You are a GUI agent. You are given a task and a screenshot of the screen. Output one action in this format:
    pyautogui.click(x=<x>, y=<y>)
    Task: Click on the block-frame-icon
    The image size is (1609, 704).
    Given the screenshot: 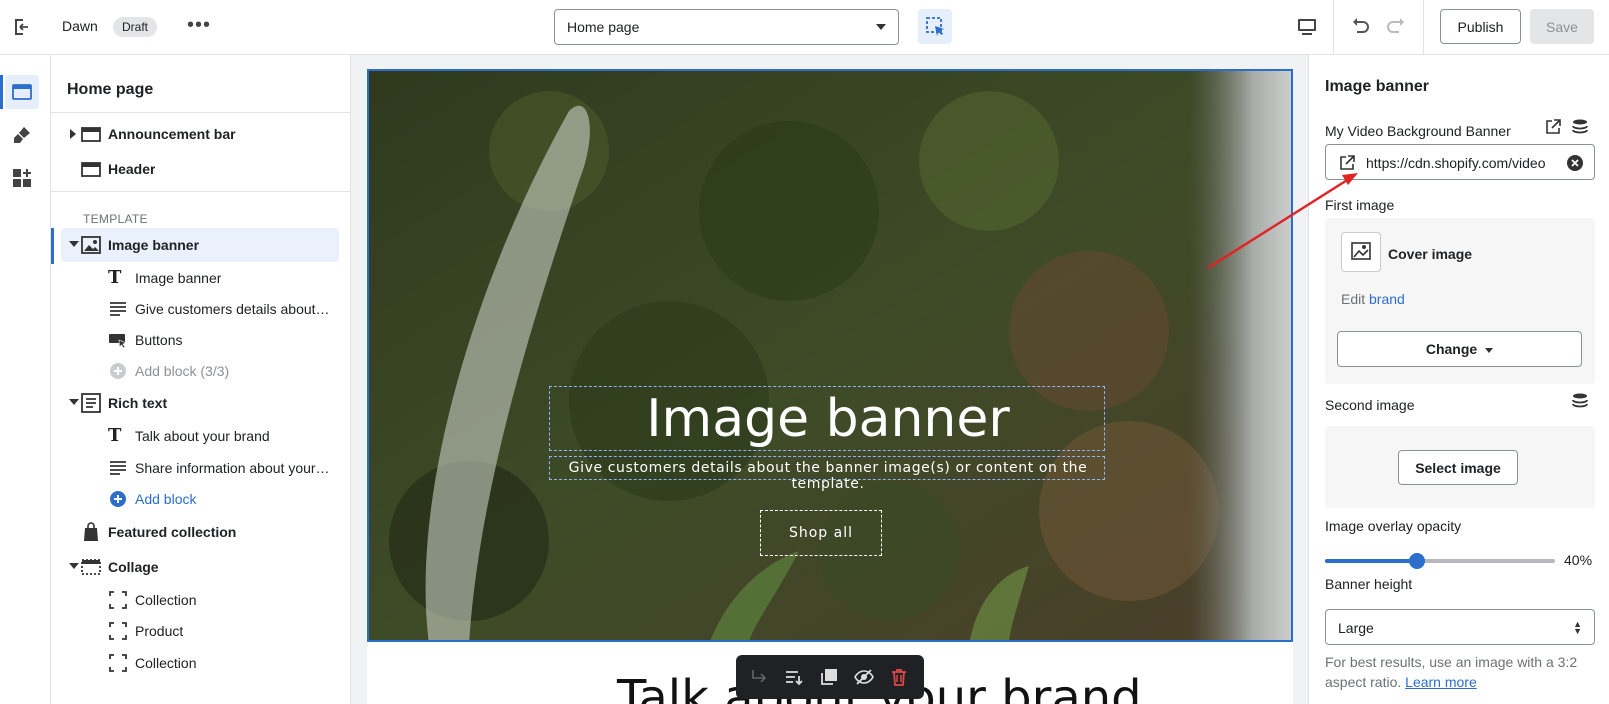 What is the action you would take?
    pyautogui.click(x=118, y=600)
    